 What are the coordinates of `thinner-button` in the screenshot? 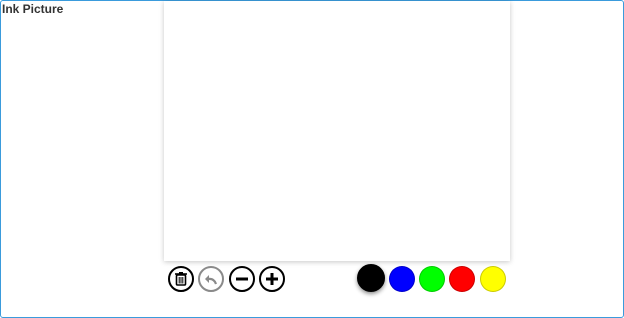 It's located at (242, 279).